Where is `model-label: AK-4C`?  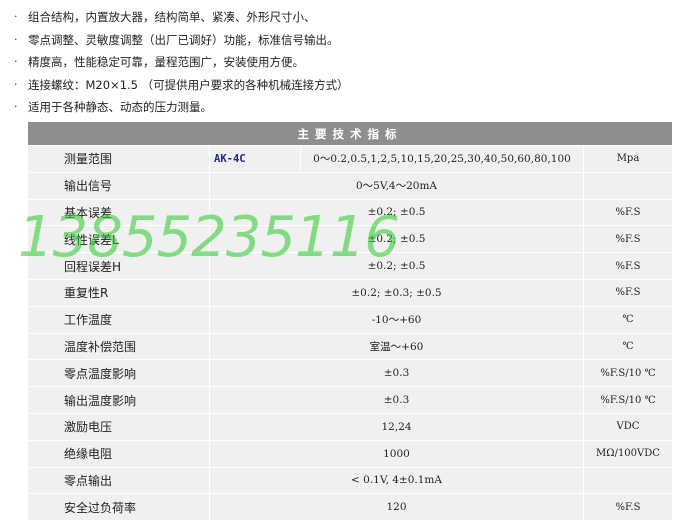 model-label: AK-4C is located at coordinates (255, 159).